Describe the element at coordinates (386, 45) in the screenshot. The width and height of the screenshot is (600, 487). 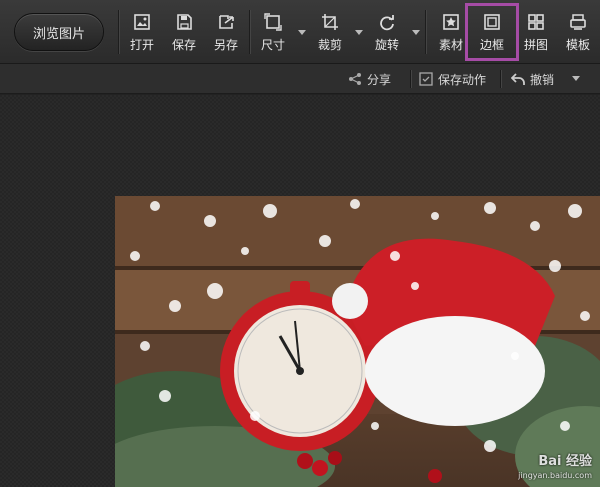
I see `rotate-label: 旋转` at that location.